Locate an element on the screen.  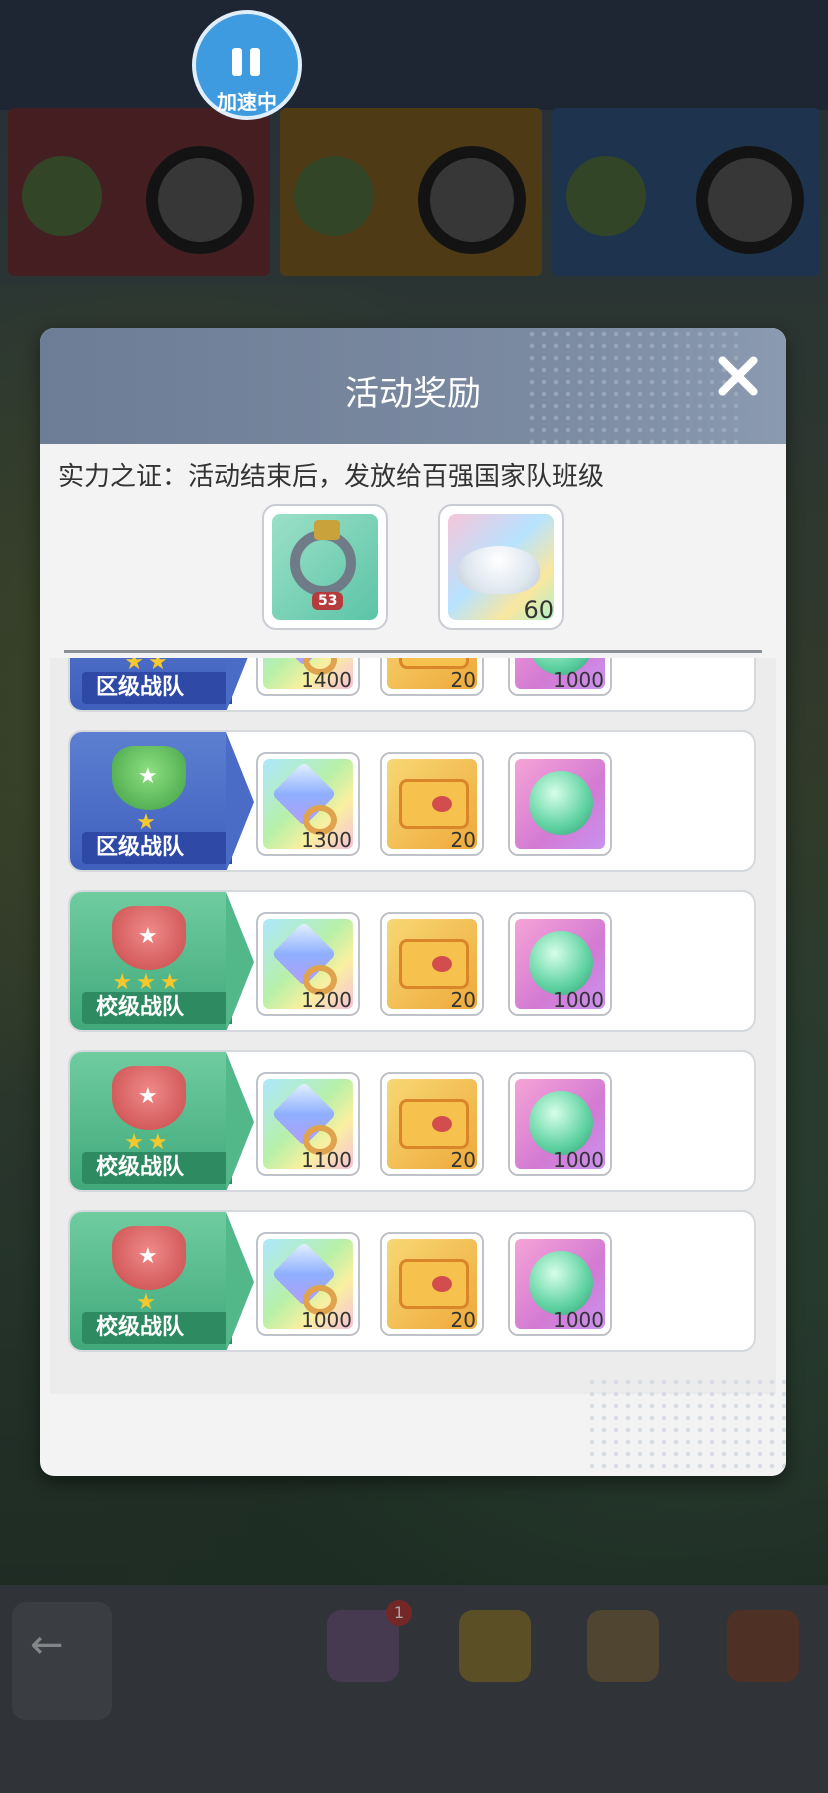
reward-description: 实力之证：活动结束后，发放给百强国家队班级 is located at coordinates (331, 477).